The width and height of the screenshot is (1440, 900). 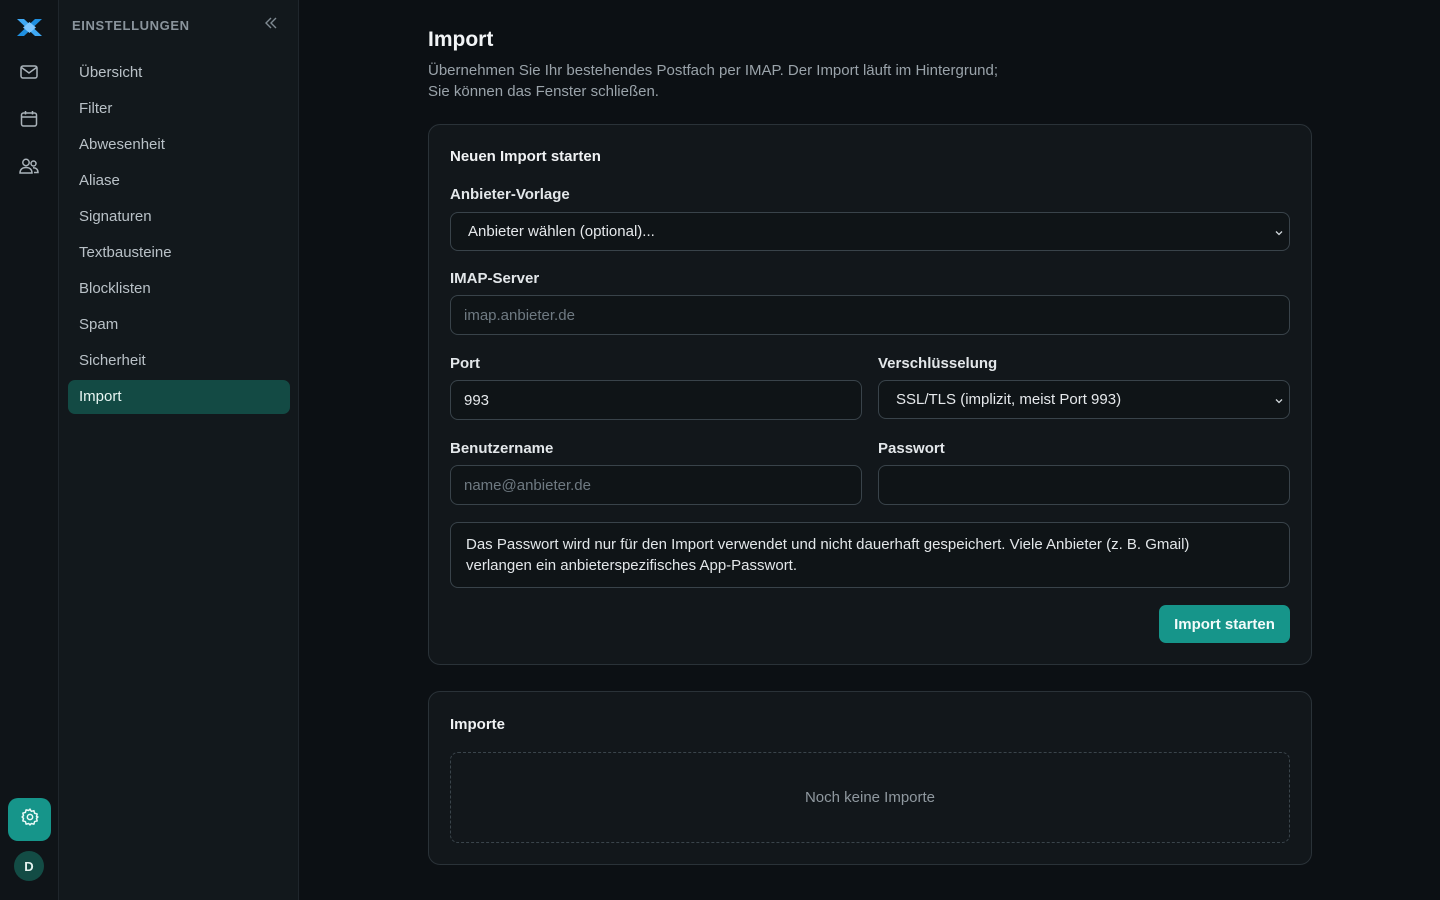 I want to click on sidebar-item-spam: Spam, so click(x=179, y=325).